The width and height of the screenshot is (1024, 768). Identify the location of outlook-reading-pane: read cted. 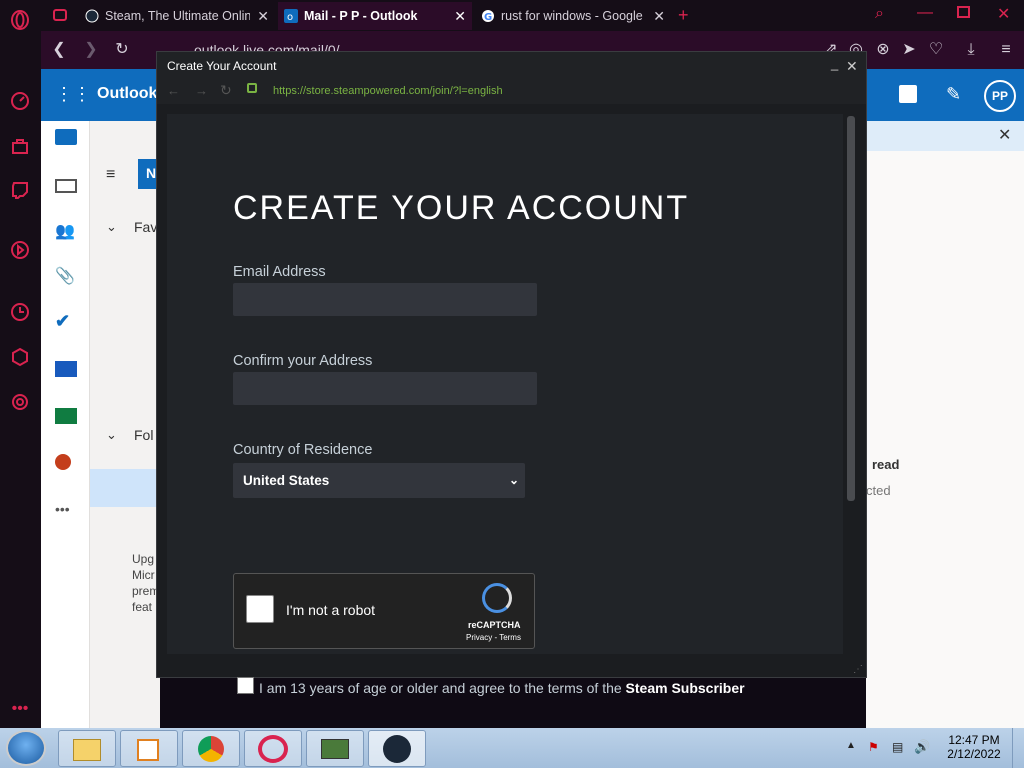
(945, 424).